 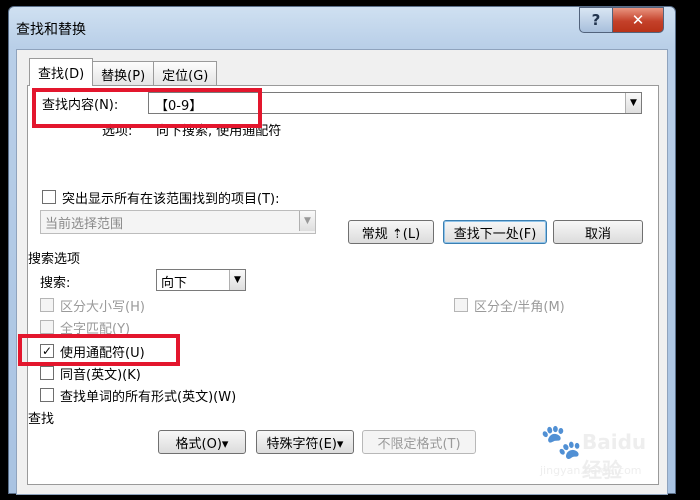 What do you see at coordinates (54, 259) in the screenshot?
I see `search-options-title: 搜索选项` at bounding box center [54, 259].